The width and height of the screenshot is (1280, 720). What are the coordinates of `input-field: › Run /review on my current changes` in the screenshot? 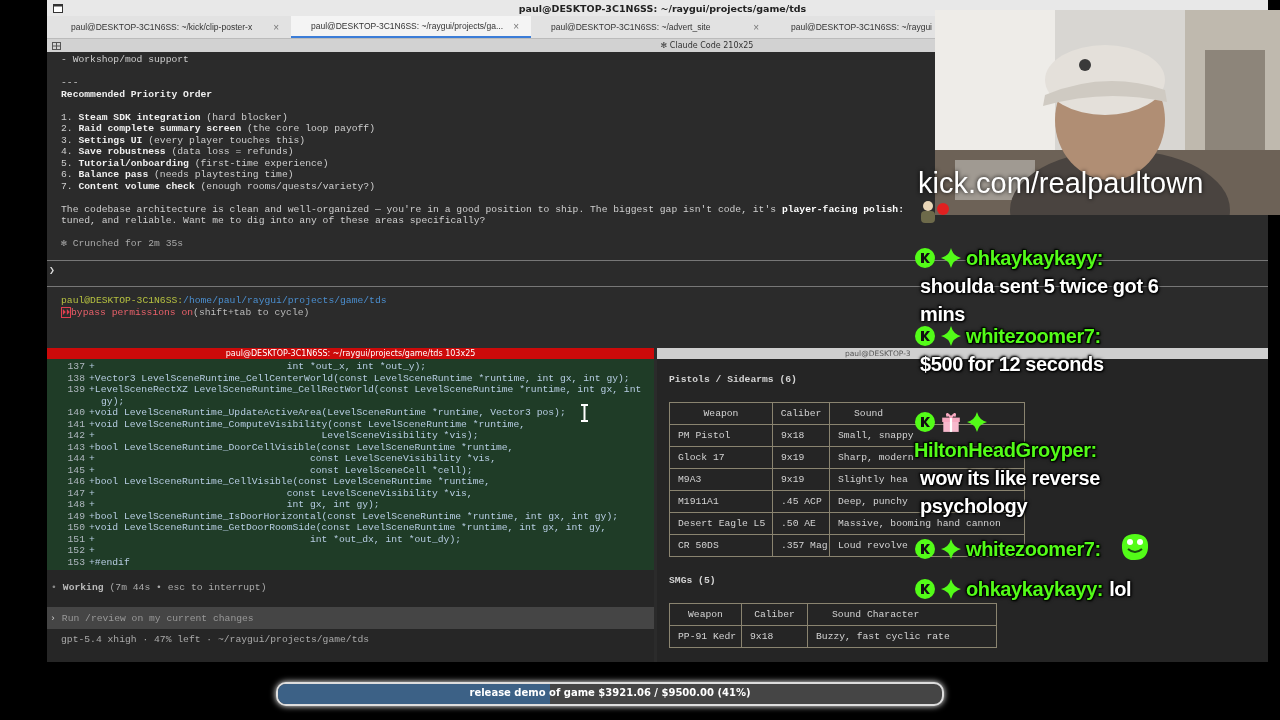 It's located at (350, 618).